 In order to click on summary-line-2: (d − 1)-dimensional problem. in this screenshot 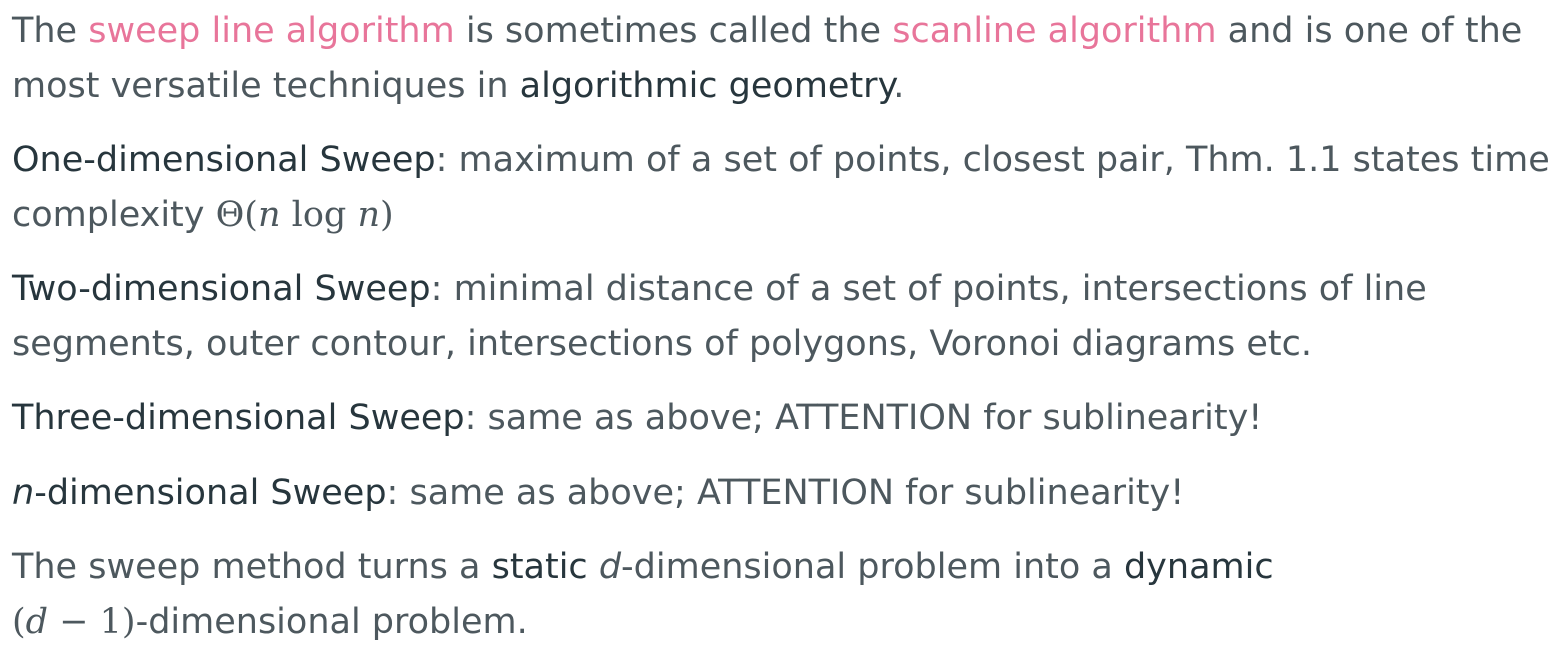, I will do `click(643, 622)`.